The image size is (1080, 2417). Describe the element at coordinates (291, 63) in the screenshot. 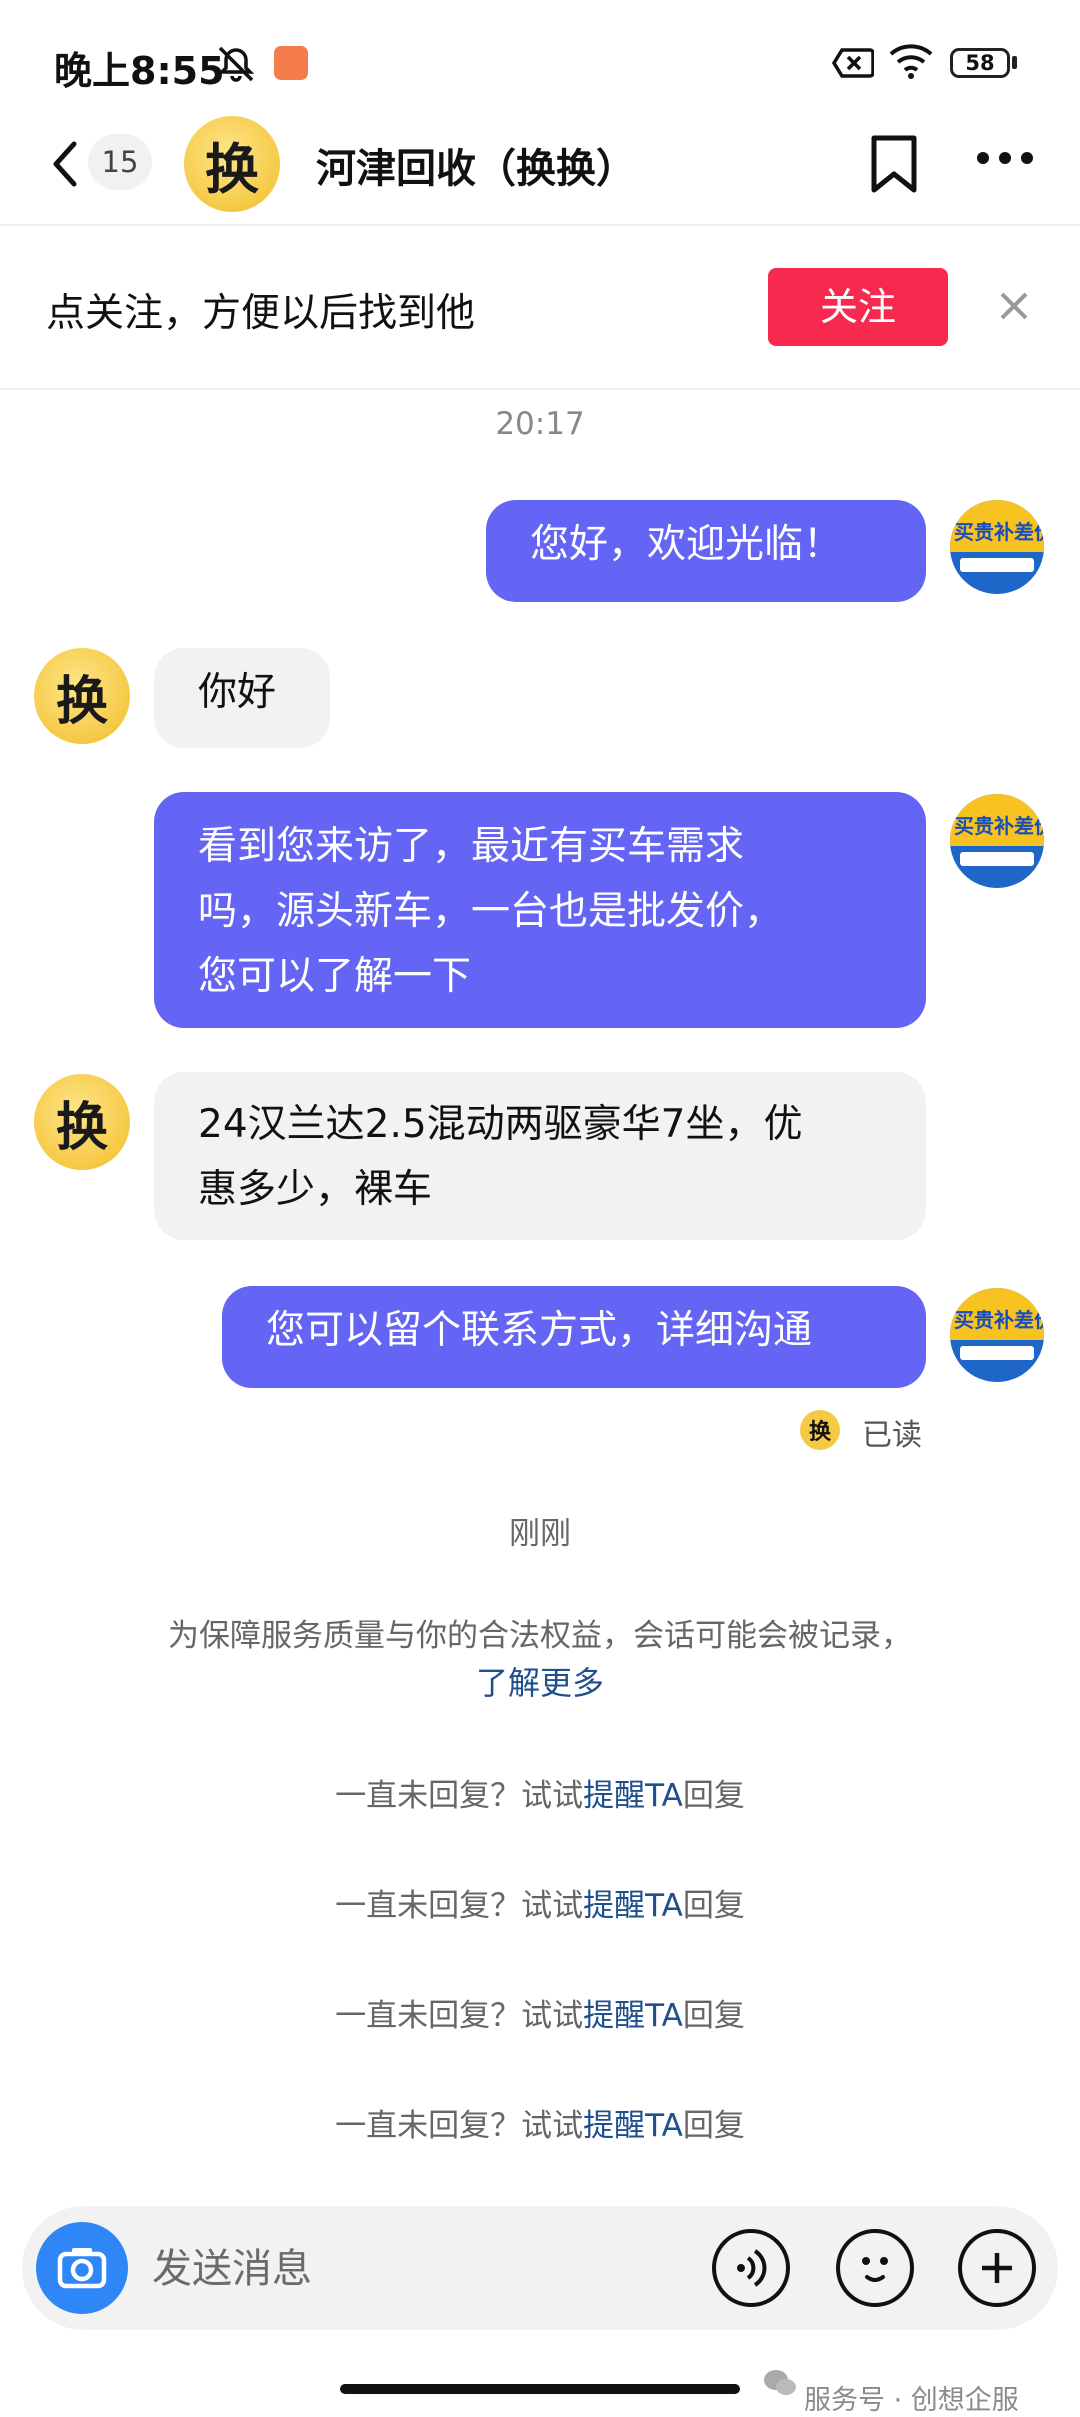

I see `app-notification-icon` at that location.